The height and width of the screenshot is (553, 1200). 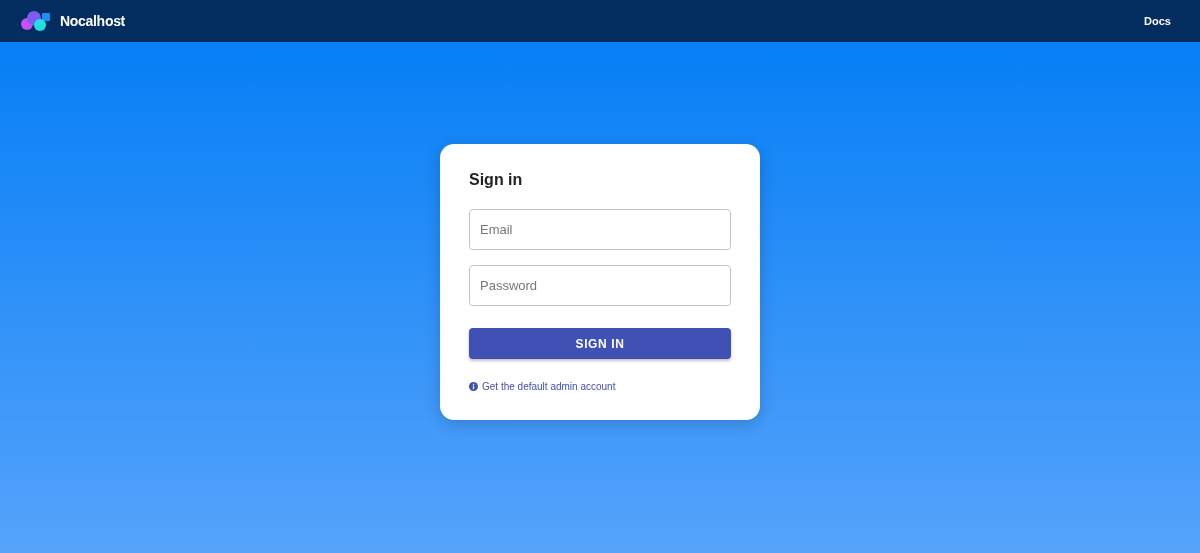 I want to click on brand-name: Nocalhost, so click(x=92, y=21).